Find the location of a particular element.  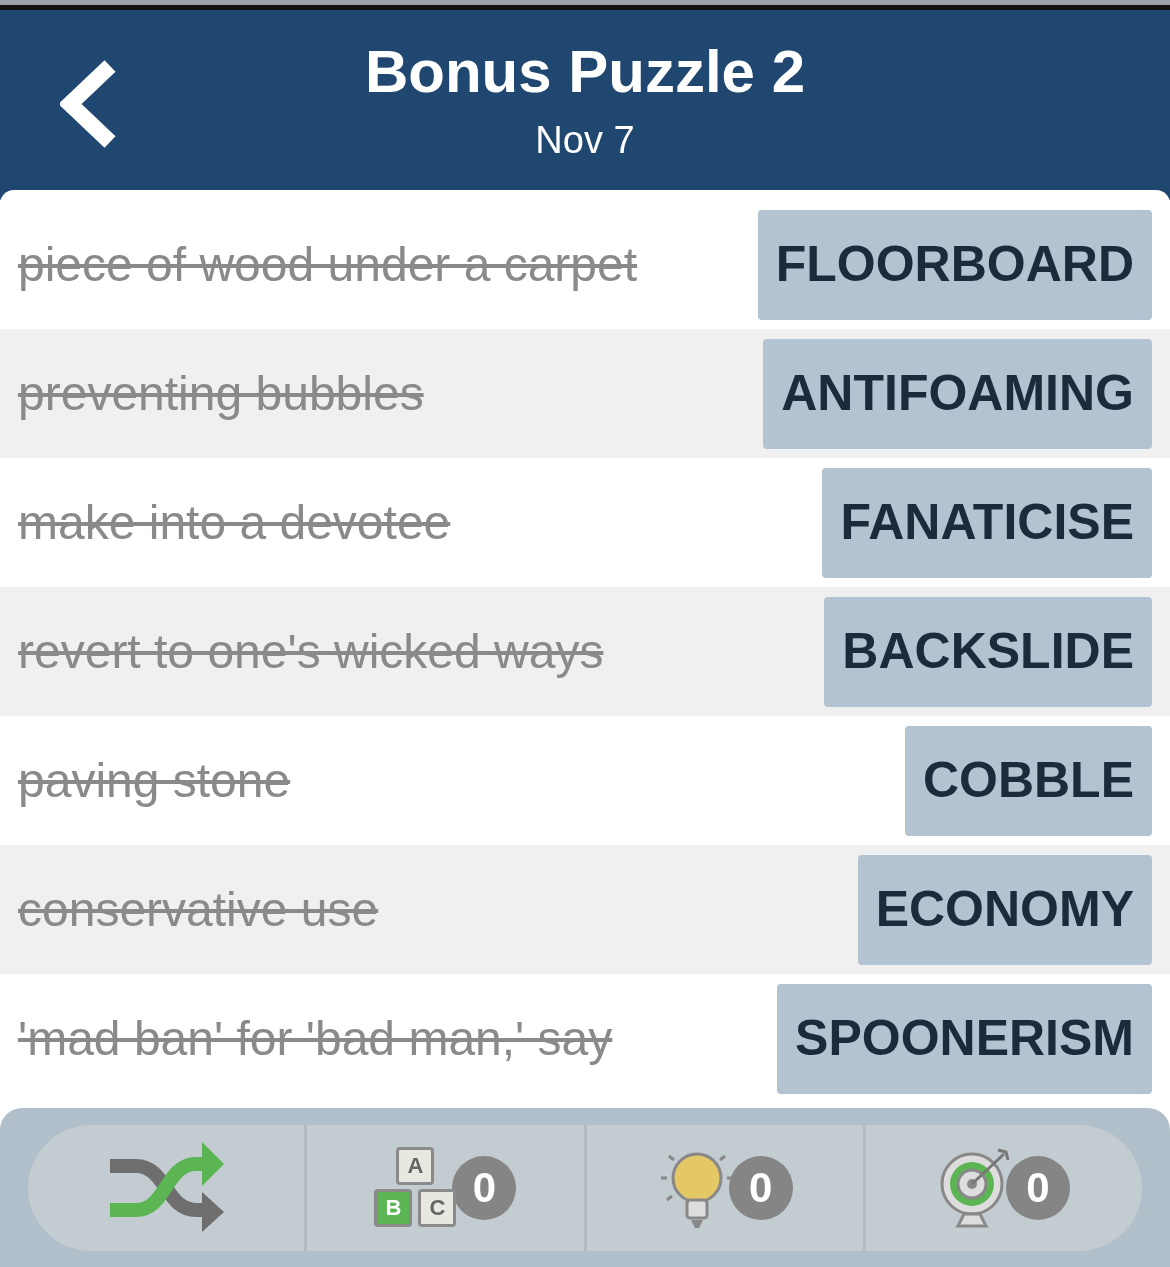

answer-tile: SPOONERISM is located at coordinates (964, 1038).